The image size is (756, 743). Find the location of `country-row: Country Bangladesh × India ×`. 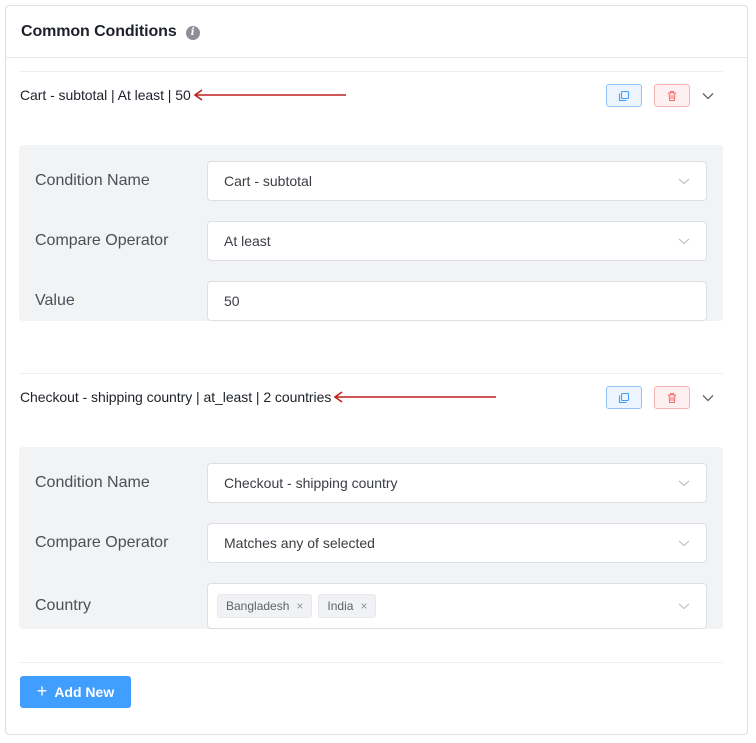

country-row: Country Bangladesh × India × is located at coordinates (371, 606).